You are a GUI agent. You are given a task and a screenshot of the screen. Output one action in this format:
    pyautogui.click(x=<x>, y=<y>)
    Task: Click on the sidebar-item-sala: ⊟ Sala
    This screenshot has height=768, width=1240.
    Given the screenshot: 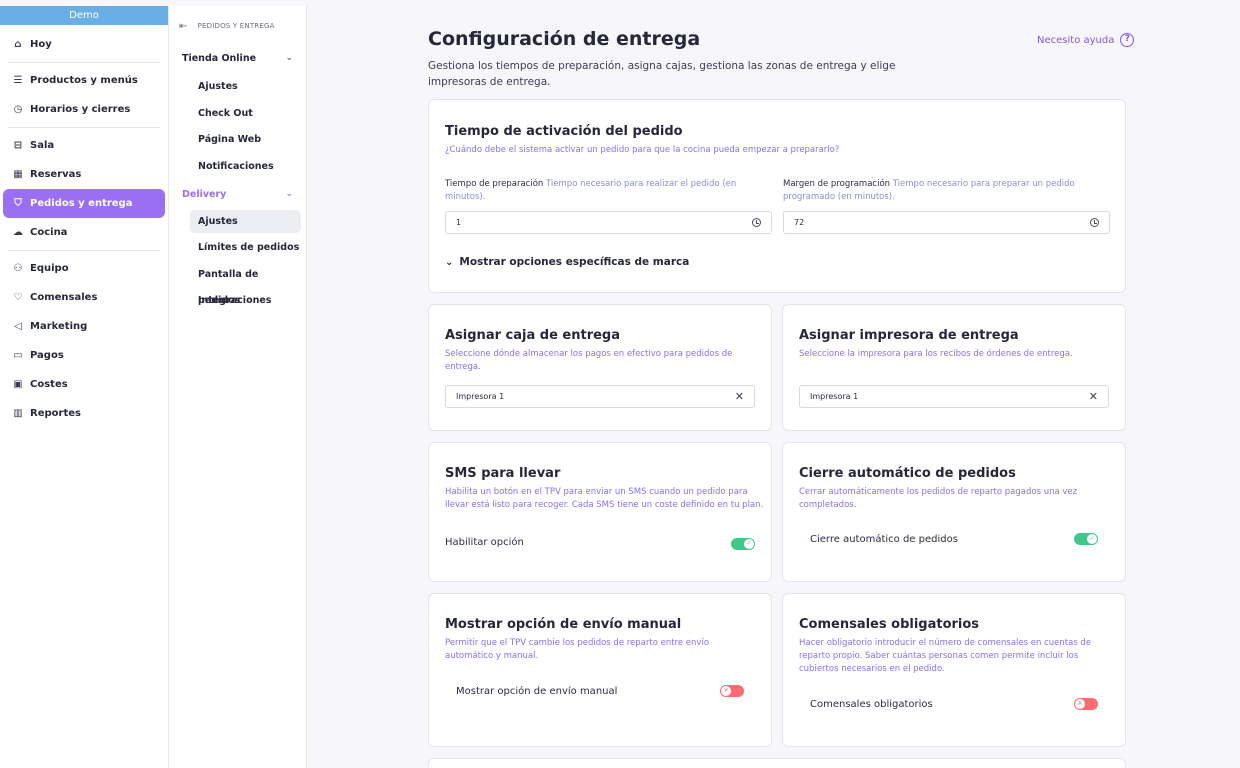 What is the action you would take?
    pyautogui.click(x=84, y=145)
    